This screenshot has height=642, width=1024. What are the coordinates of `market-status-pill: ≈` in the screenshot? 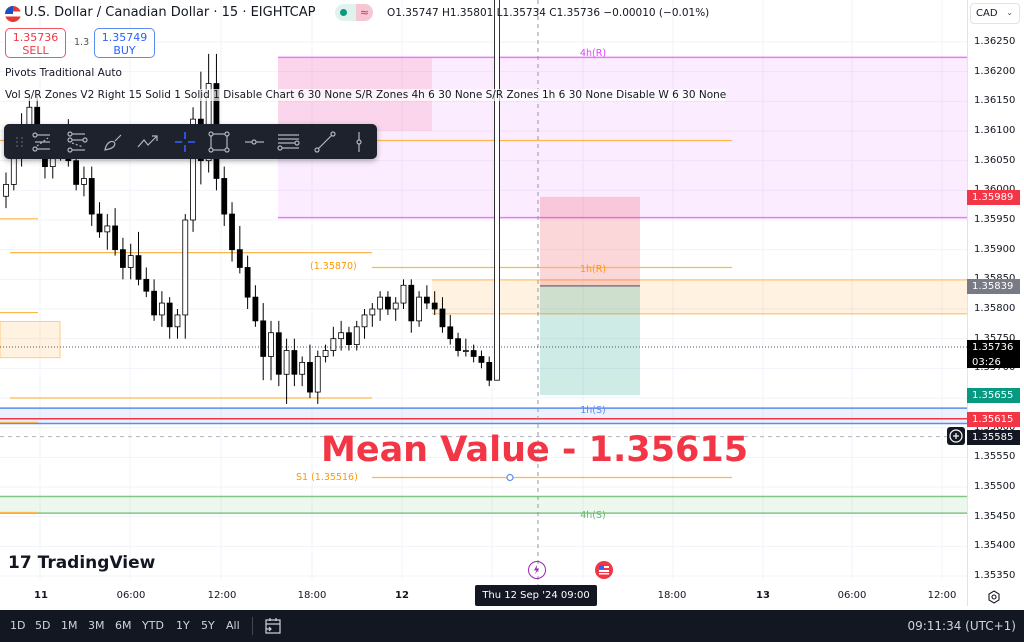 It's located at (354, 12).